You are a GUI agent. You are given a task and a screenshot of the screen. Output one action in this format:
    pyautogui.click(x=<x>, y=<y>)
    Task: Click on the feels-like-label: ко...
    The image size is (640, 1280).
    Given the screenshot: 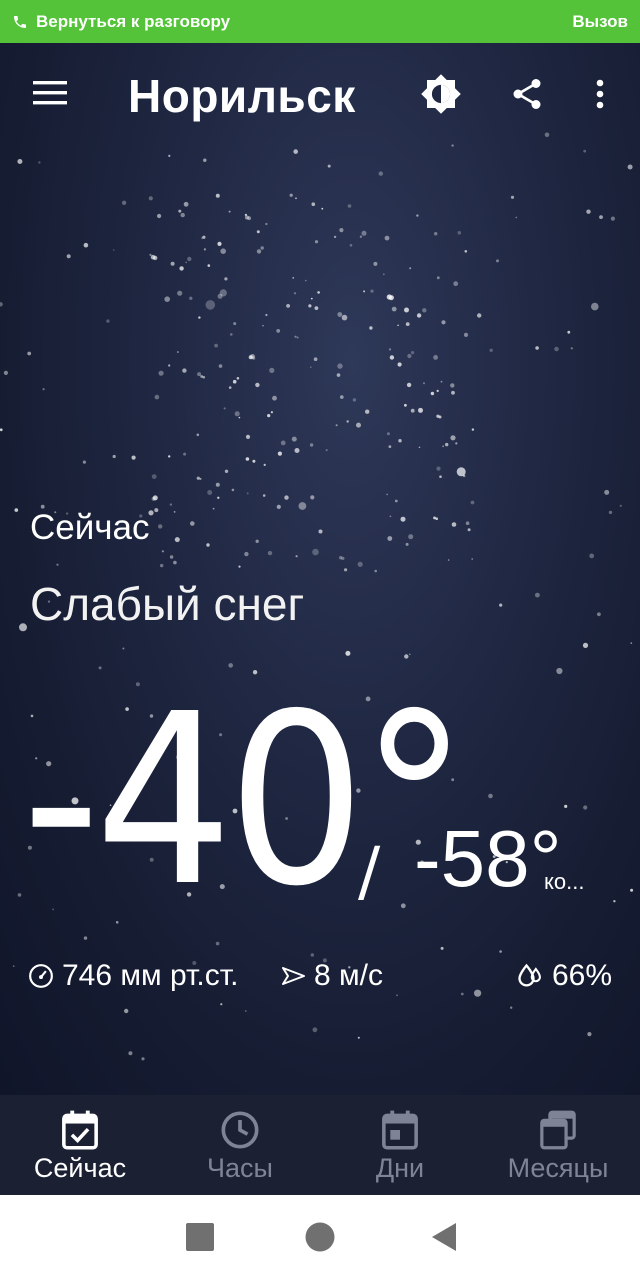 What is the action you would take?
    pyautogui.click(x=564, y=881)
    